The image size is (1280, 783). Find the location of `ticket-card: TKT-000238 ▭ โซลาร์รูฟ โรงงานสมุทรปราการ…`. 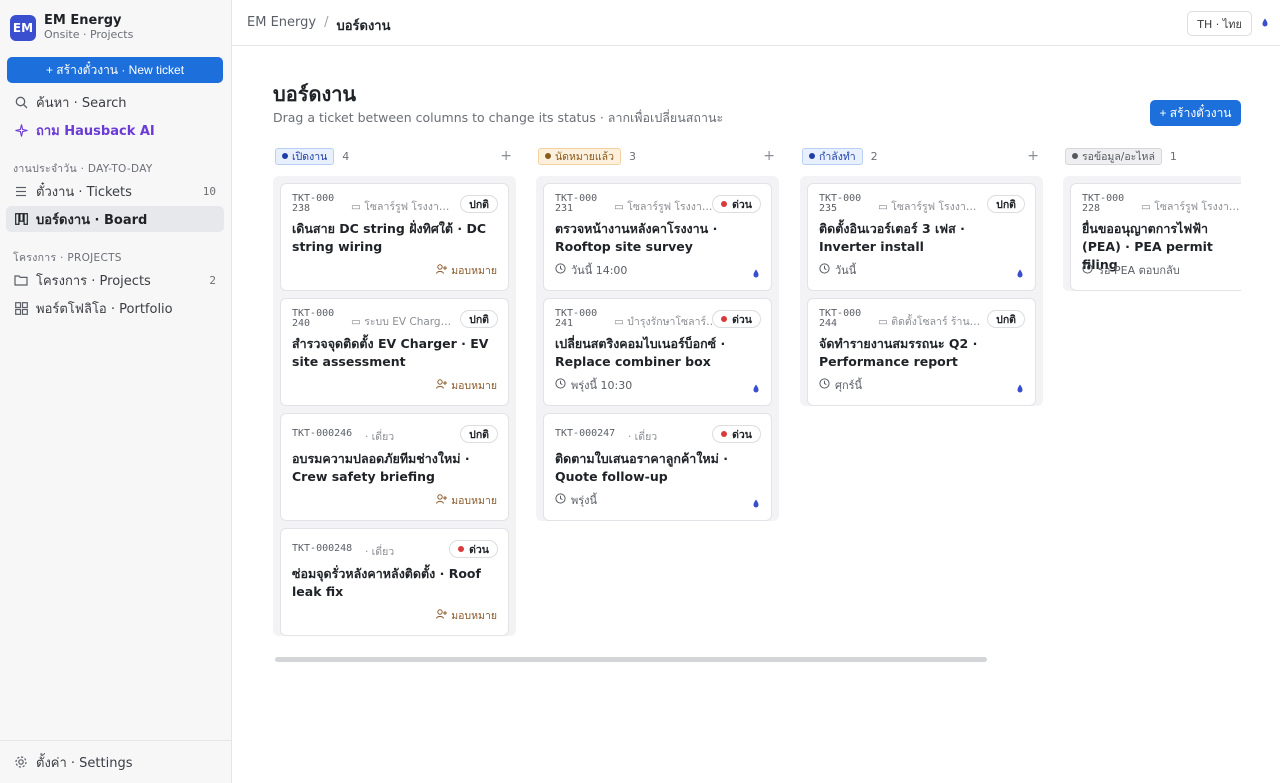

ticket-card: TKT-000238 ▭ โซลาร์รูฟ โรงงานสมุทรปราการ… is located at coordinates (394, 237).